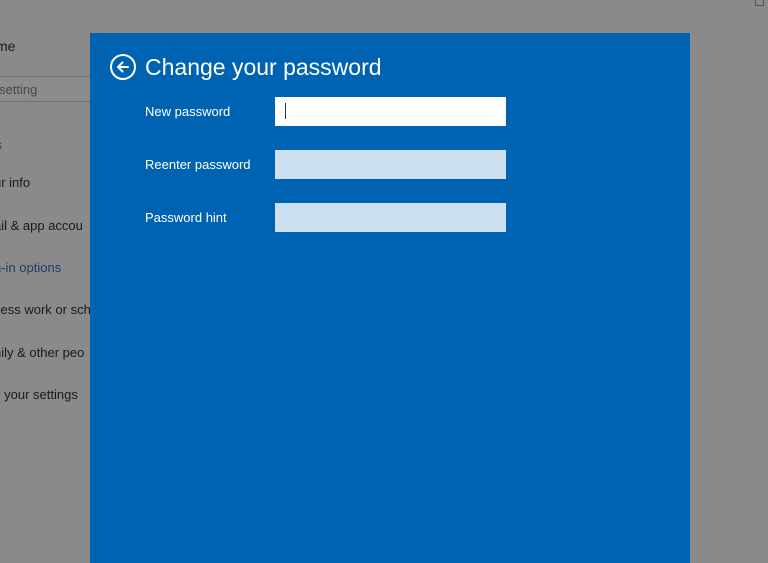 The image size is (768, 563). What do you see at coordinates (15, 182) in the screenshot?
I see `nav-item-your-info: ur info` at bounding box center [15, 182].